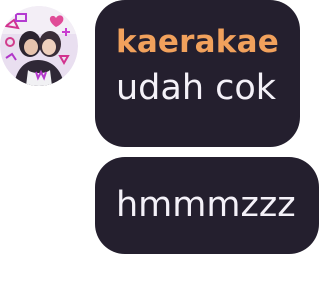 This screenshot has height=308, width=320. What do you see at coordinates (196, 88) in the screenshot?
I see `message-text: udah cok` at bounding box center [196, 88].